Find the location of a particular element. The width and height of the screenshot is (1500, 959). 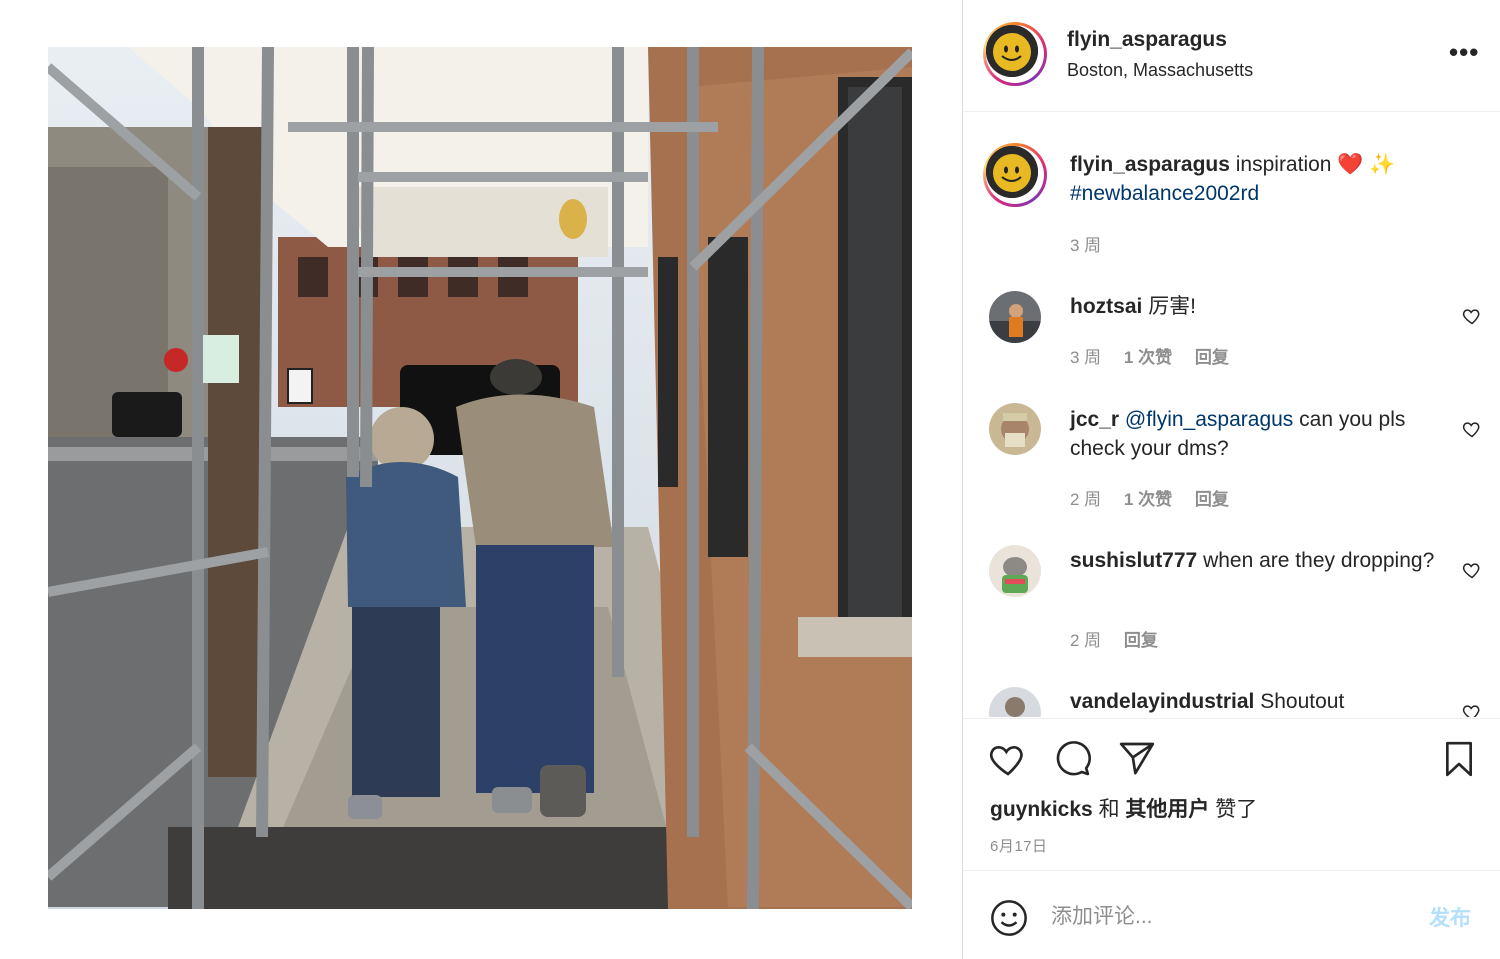

comment-username: hoztsai is located at coordinates (1106, 306).